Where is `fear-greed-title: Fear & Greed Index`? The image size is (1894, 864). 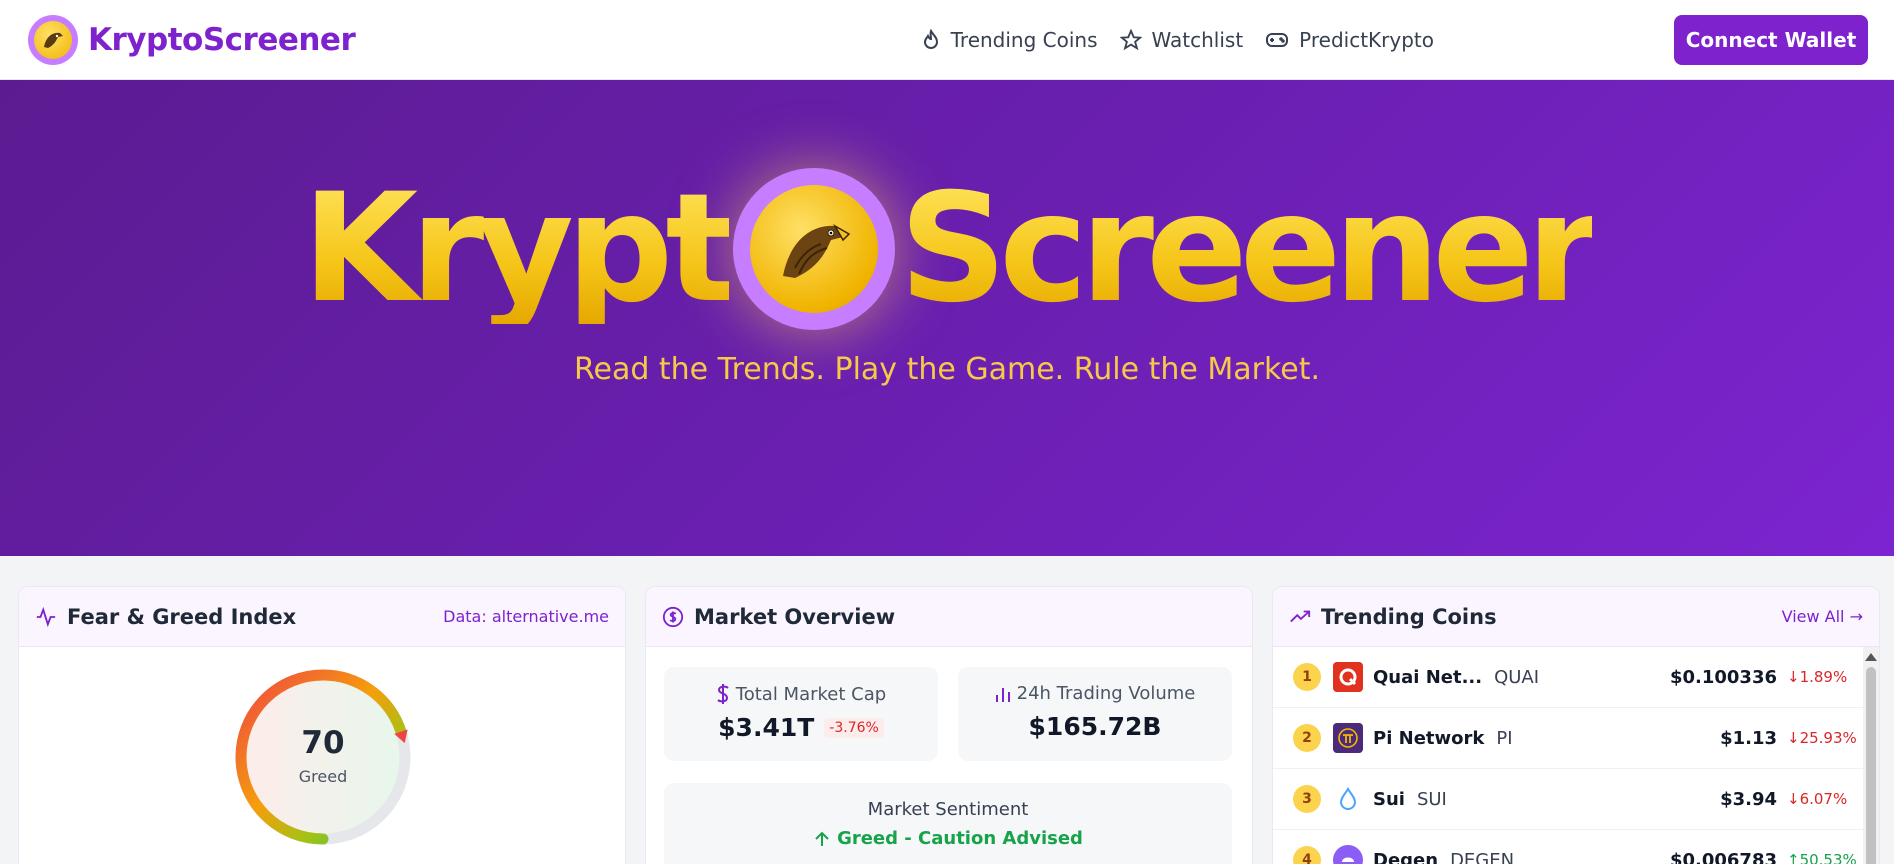 fear-greed-title: Fear & Greed Index is located at coordinates (182, 616).